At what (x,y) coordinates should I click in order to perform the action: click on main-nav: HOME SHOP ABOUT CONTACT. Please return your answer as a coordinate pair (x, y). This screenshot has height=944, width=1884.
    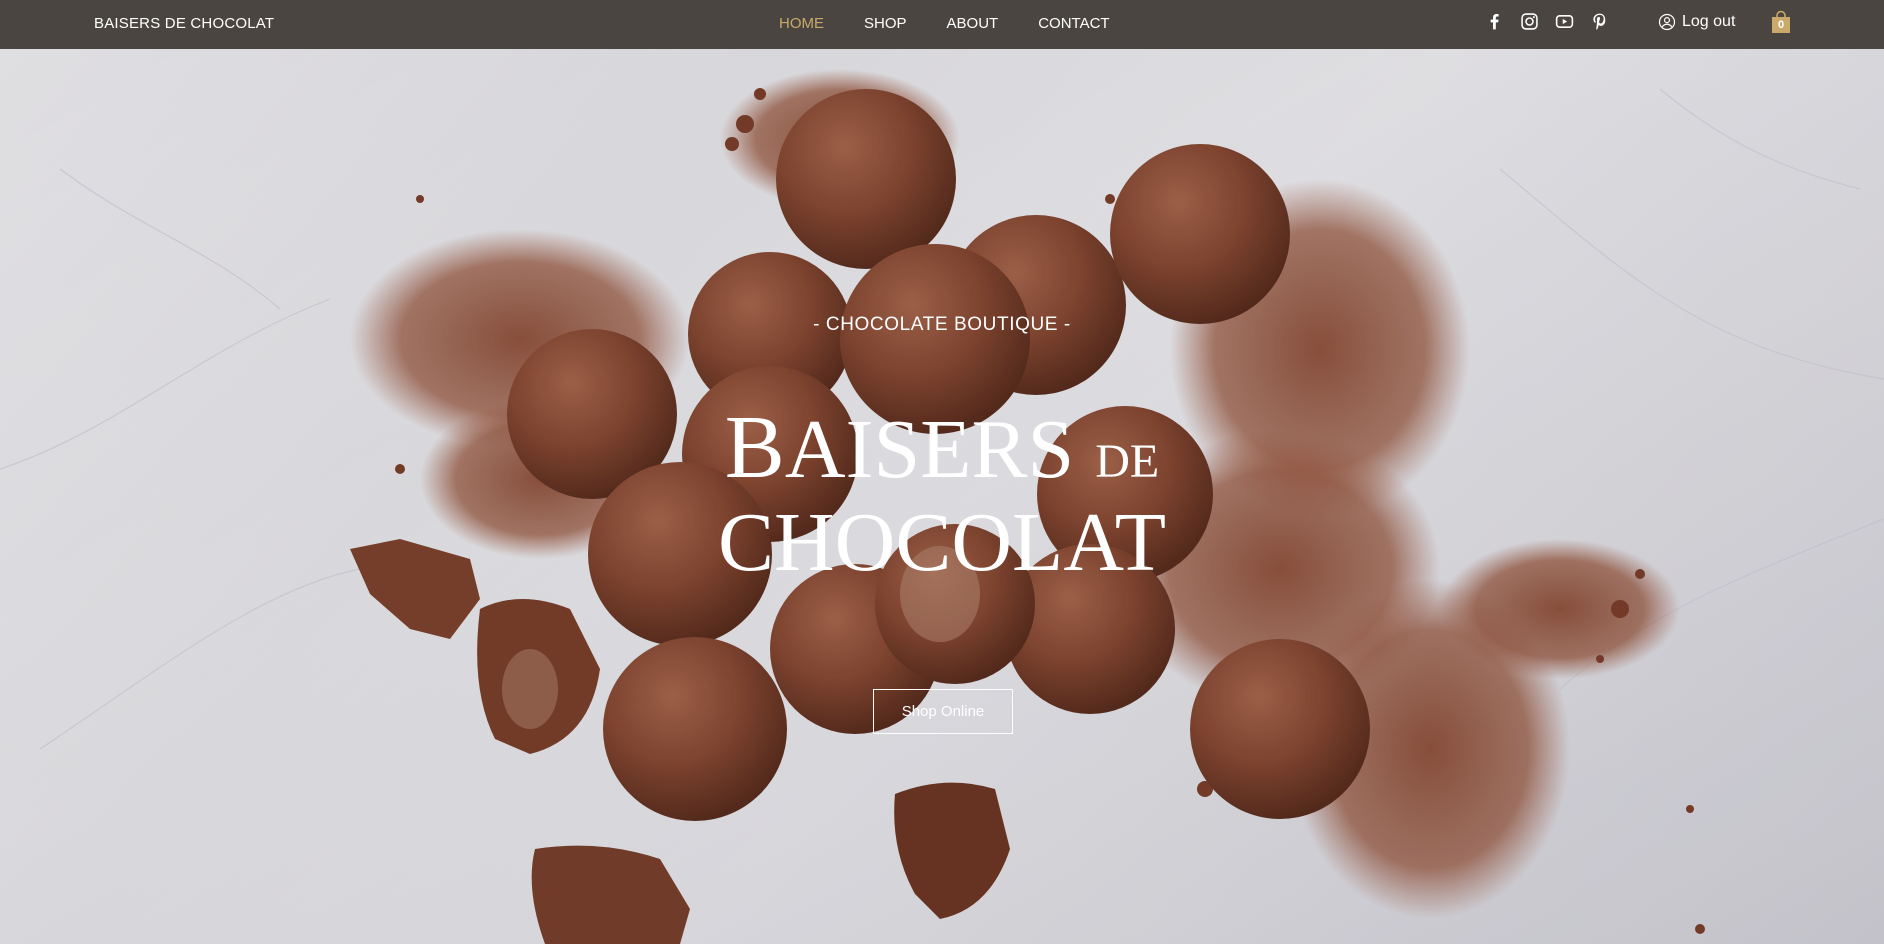
    Looking at the image, I should click on (944, 23).